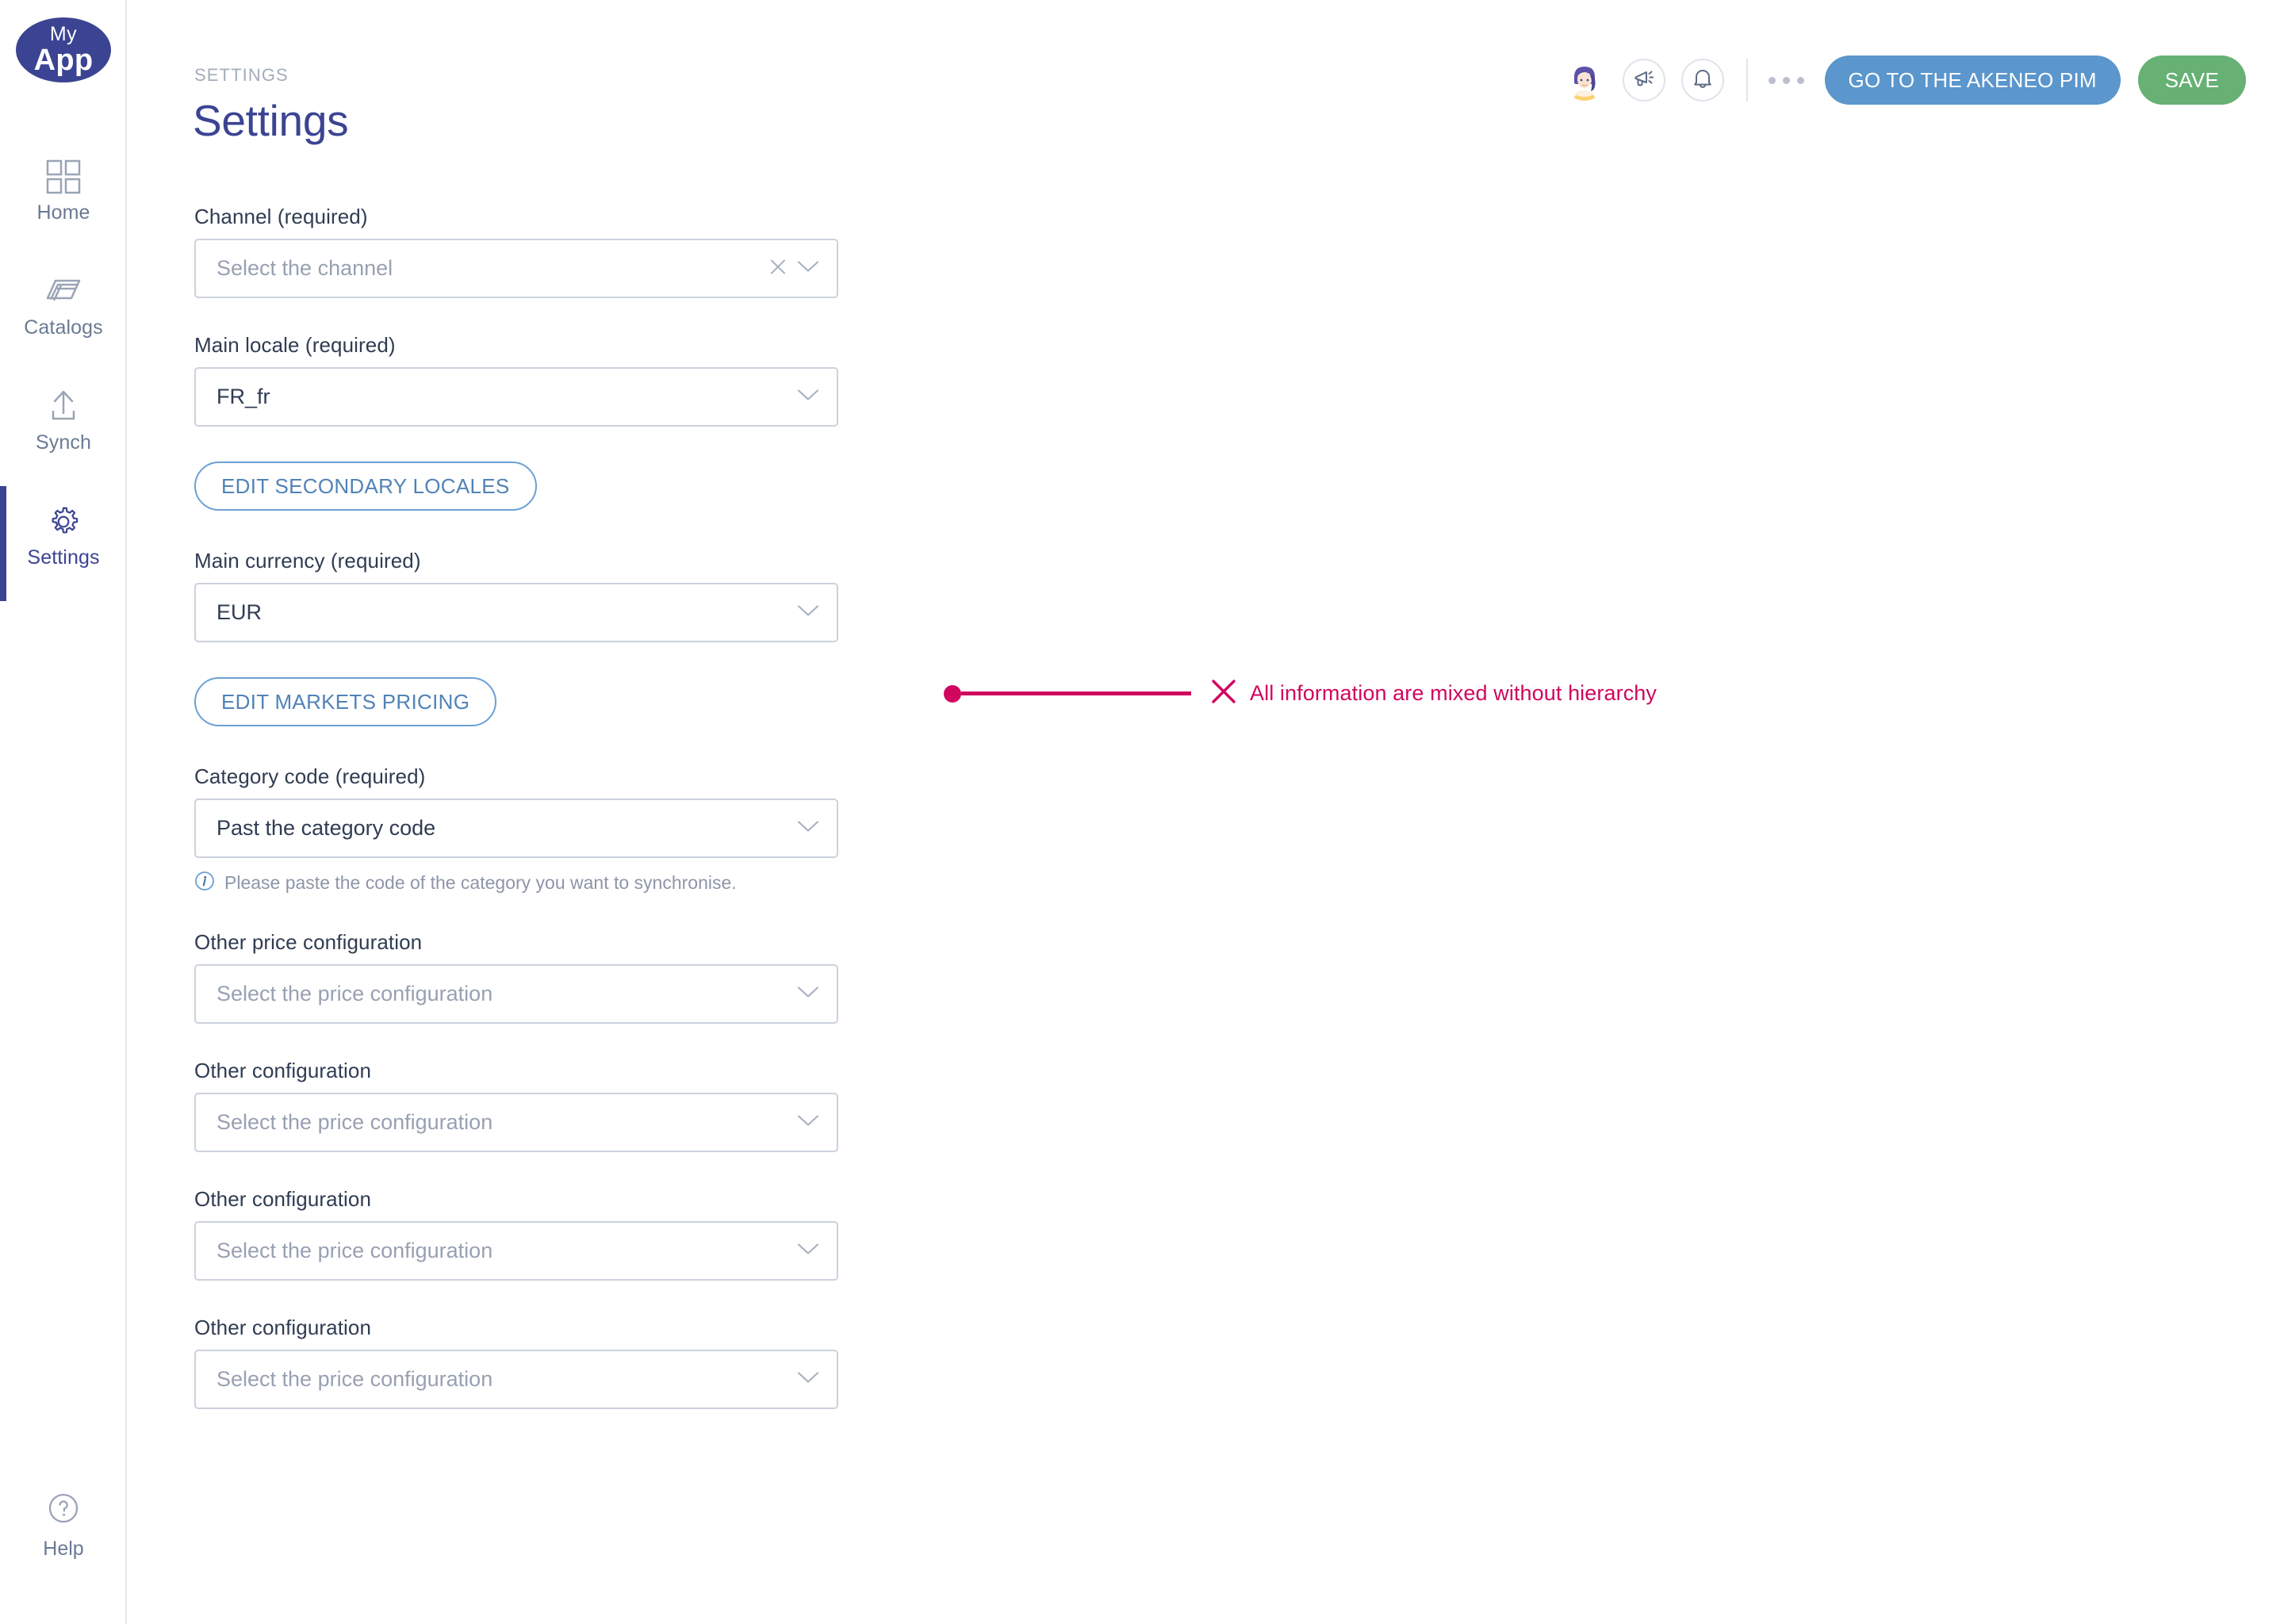 The height and width of the screenshot is (1624, 2284). I want to click on category-code-select: Past the category code, so click(516, 828).